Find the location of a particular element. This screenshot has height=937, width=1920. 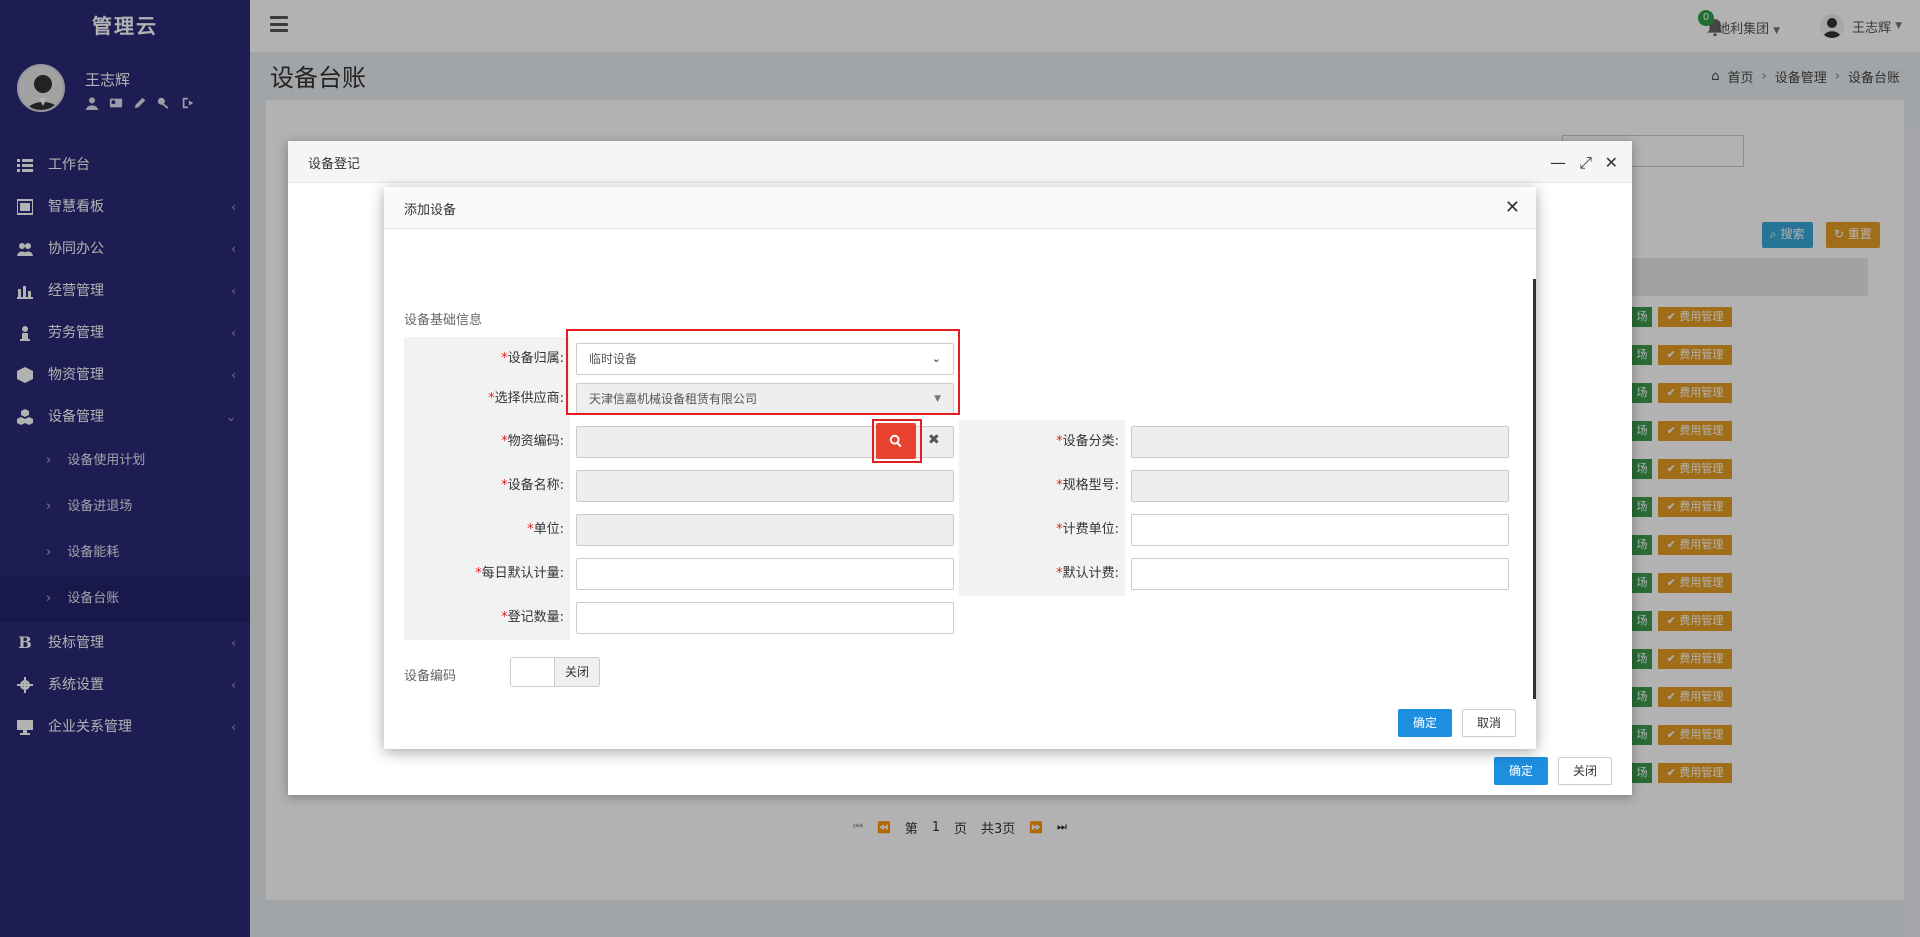

field-label: *默认计费: is located at coordinates (1042, 574).